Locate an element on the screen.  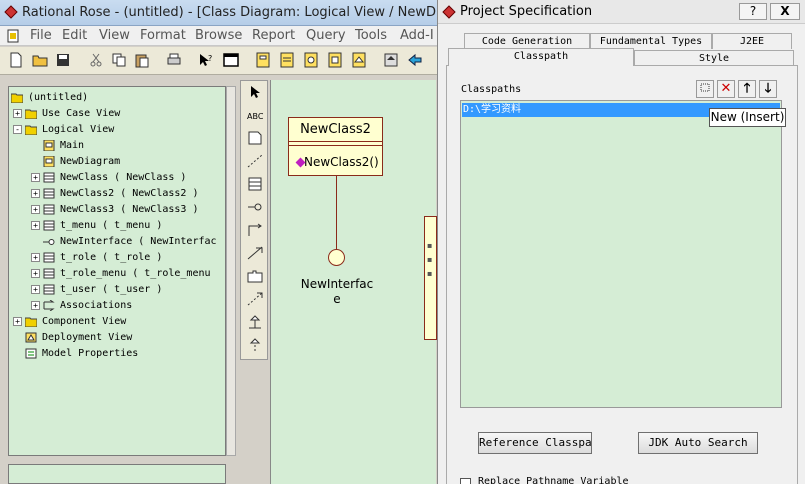
delete-button: ✕ is located at coordinates (726, 89).